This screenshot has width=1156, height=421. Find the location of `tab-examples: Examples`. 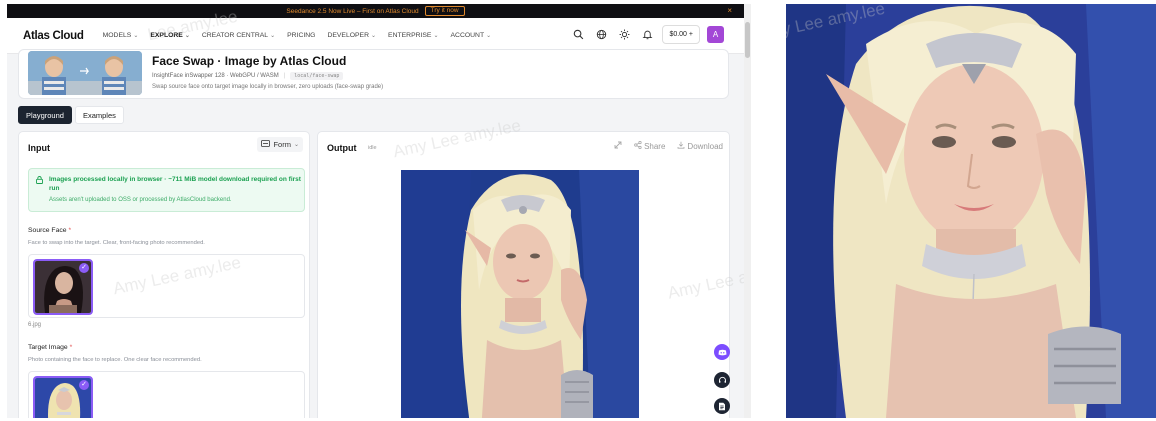

tab-examples: Examples is located at coordinates (99, 115).